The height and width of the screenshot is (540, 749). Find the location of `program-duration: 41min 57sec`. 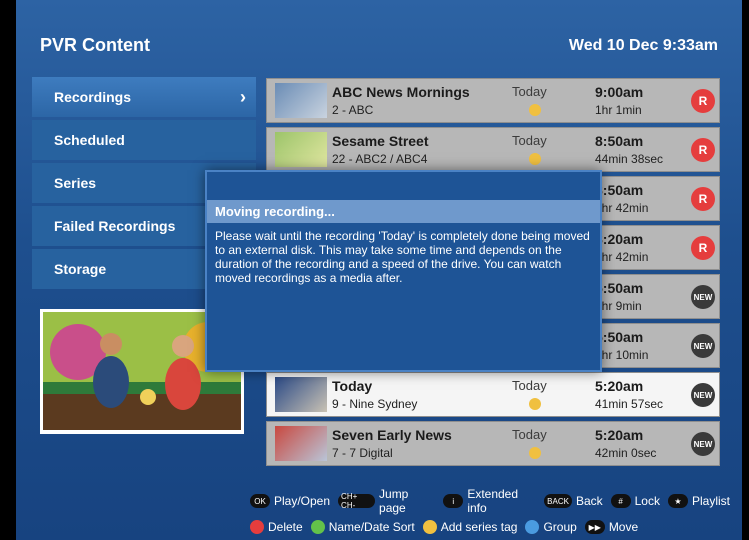

program-duration: 41min 57sec is located at coordinates (629, 404).